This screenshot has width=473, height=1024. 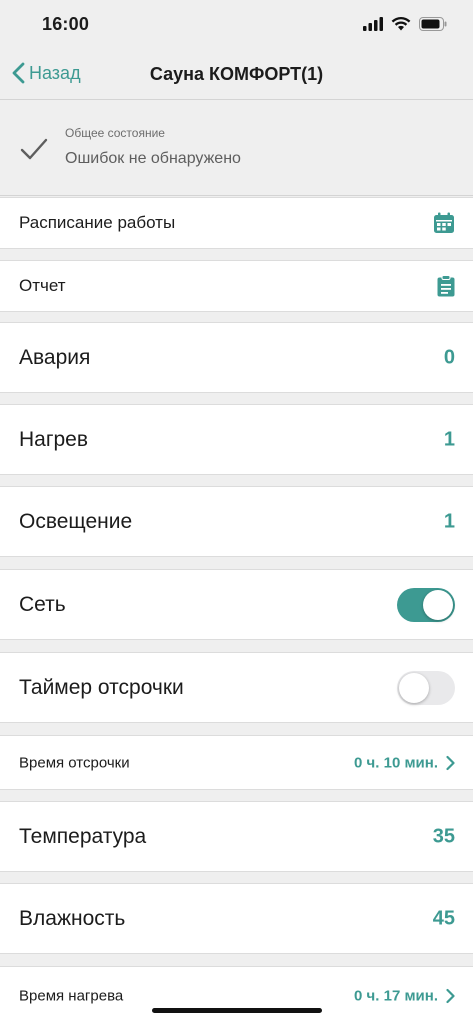 I want to click on row-report: Отчет, so click(x=236, y=286).